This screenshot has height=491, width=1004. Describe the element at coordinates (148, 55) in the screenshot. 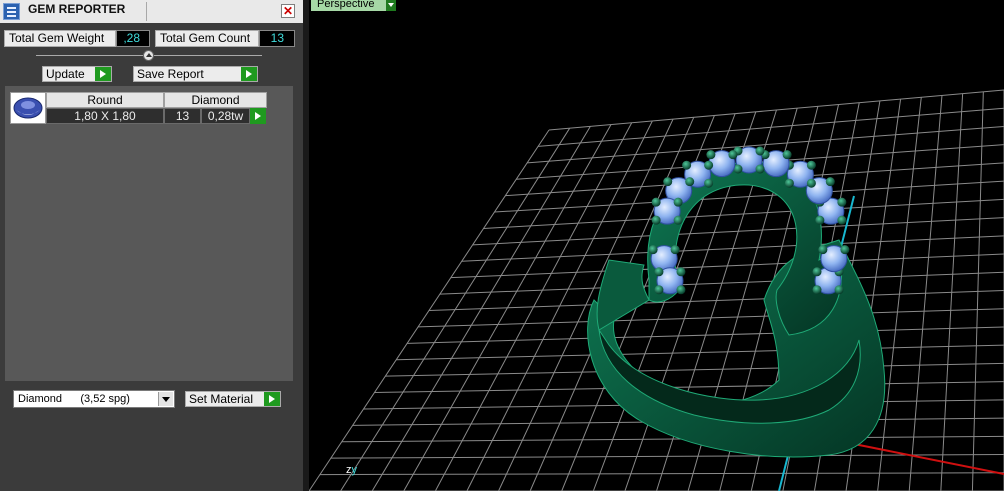

I see `slider-knob-icon` at that location.